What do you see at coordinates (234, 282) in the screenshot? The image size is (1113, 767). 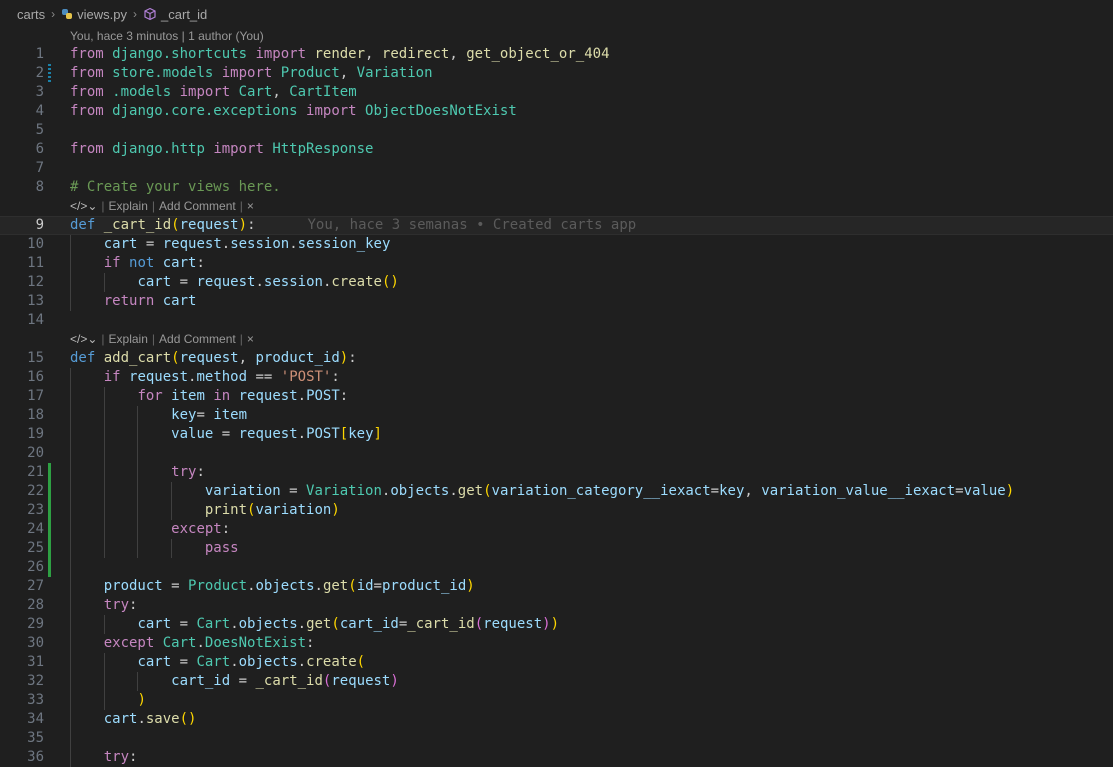 I see `code-text: cart = request.session.create()` at bounding box center [234, 282].